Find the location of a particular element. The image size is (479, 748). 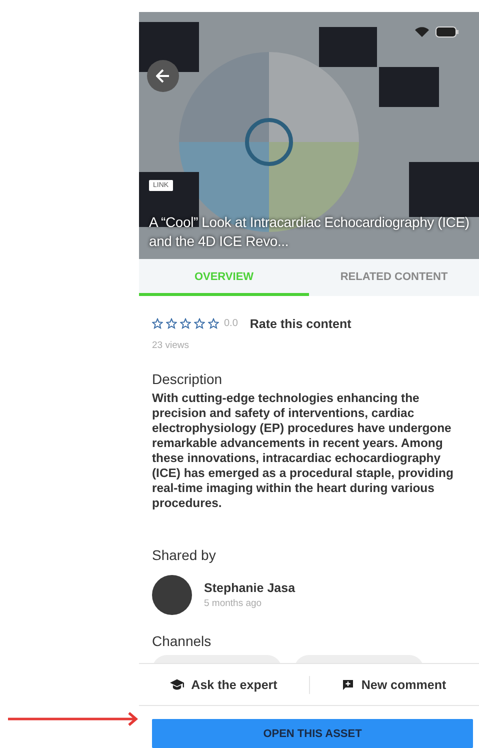

view-count: 23 views is located at coordinates (171, 345).